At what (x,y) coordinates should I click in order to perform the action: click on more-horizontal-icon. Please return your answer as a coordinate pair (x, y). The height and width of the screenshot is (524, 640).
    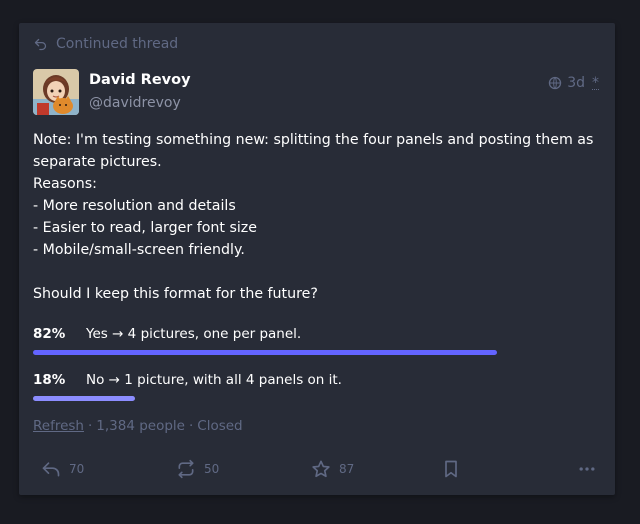
    Looking at the image, I should click on (587, 469).